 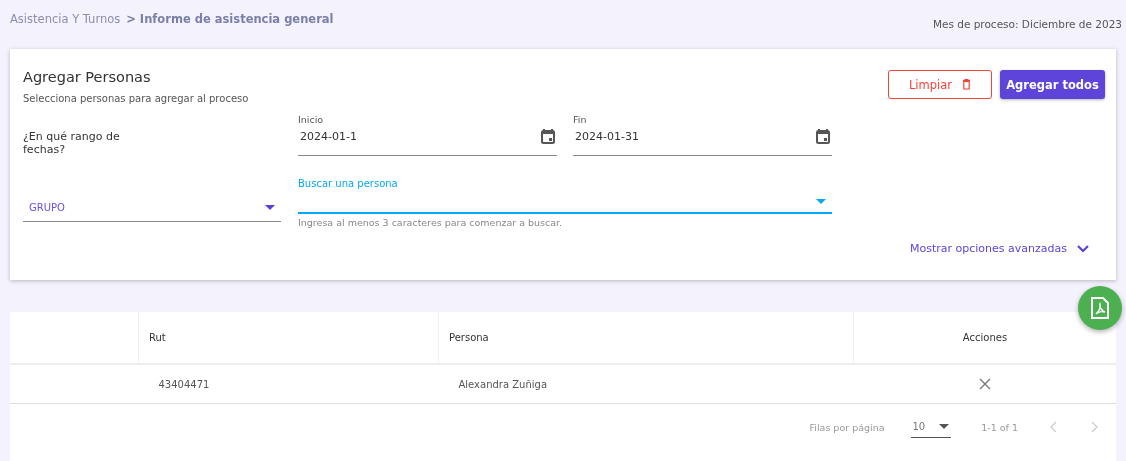 I want to click on card-title: Agregar Personas, so click(x=87, y=77).